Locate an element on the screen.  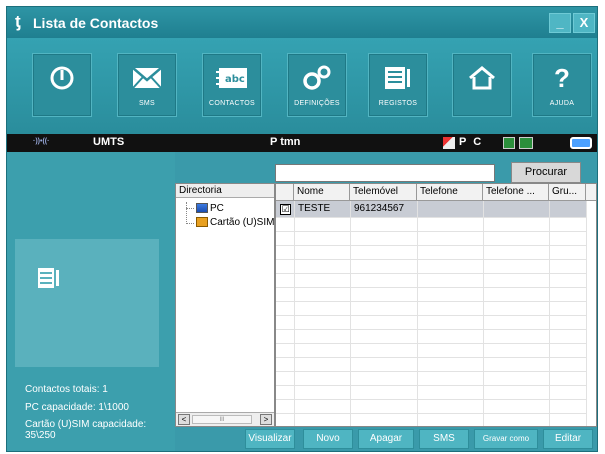
view-button: Visualizar is located at coordinates (270, 439).